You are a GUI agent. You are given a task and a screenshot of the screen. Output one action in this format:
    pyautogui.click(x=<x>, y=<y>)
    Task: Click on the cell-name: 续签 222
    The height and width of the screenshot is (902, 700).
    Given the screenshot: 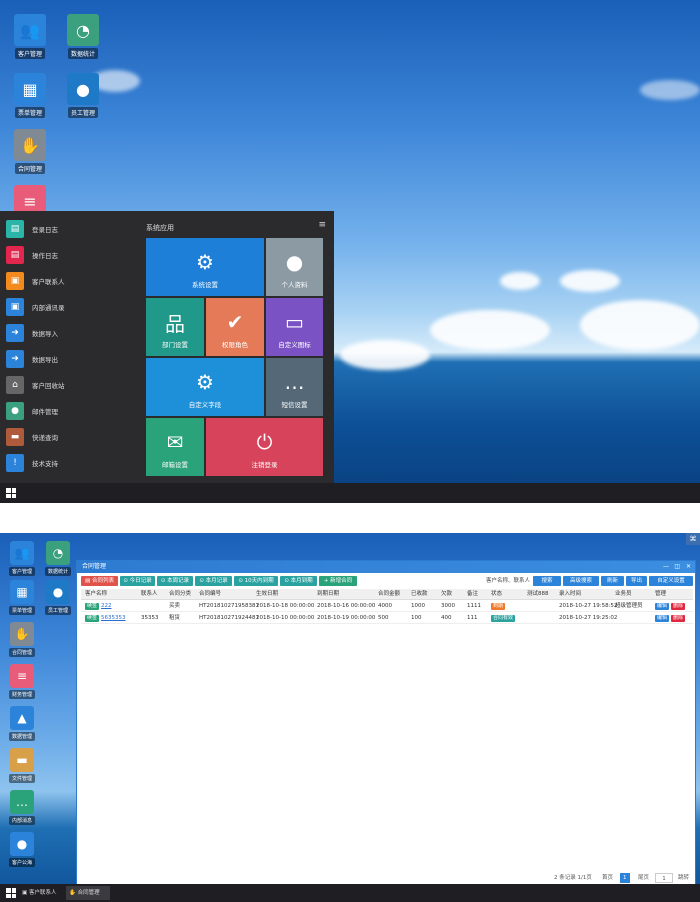 What is the action you would take?
    pyautogui.click(x=98, y=606)
    